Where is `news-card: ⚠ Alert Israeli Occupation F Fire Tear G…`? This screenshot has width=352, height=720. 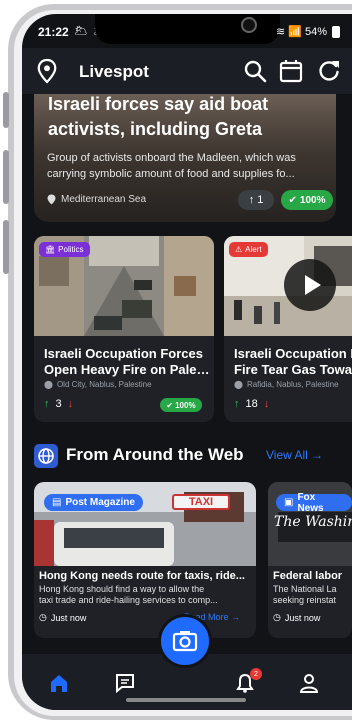 news-card: ⚠ Alert Israeli Occupation F Fire Tear G… is located at coordinates (288, 329).